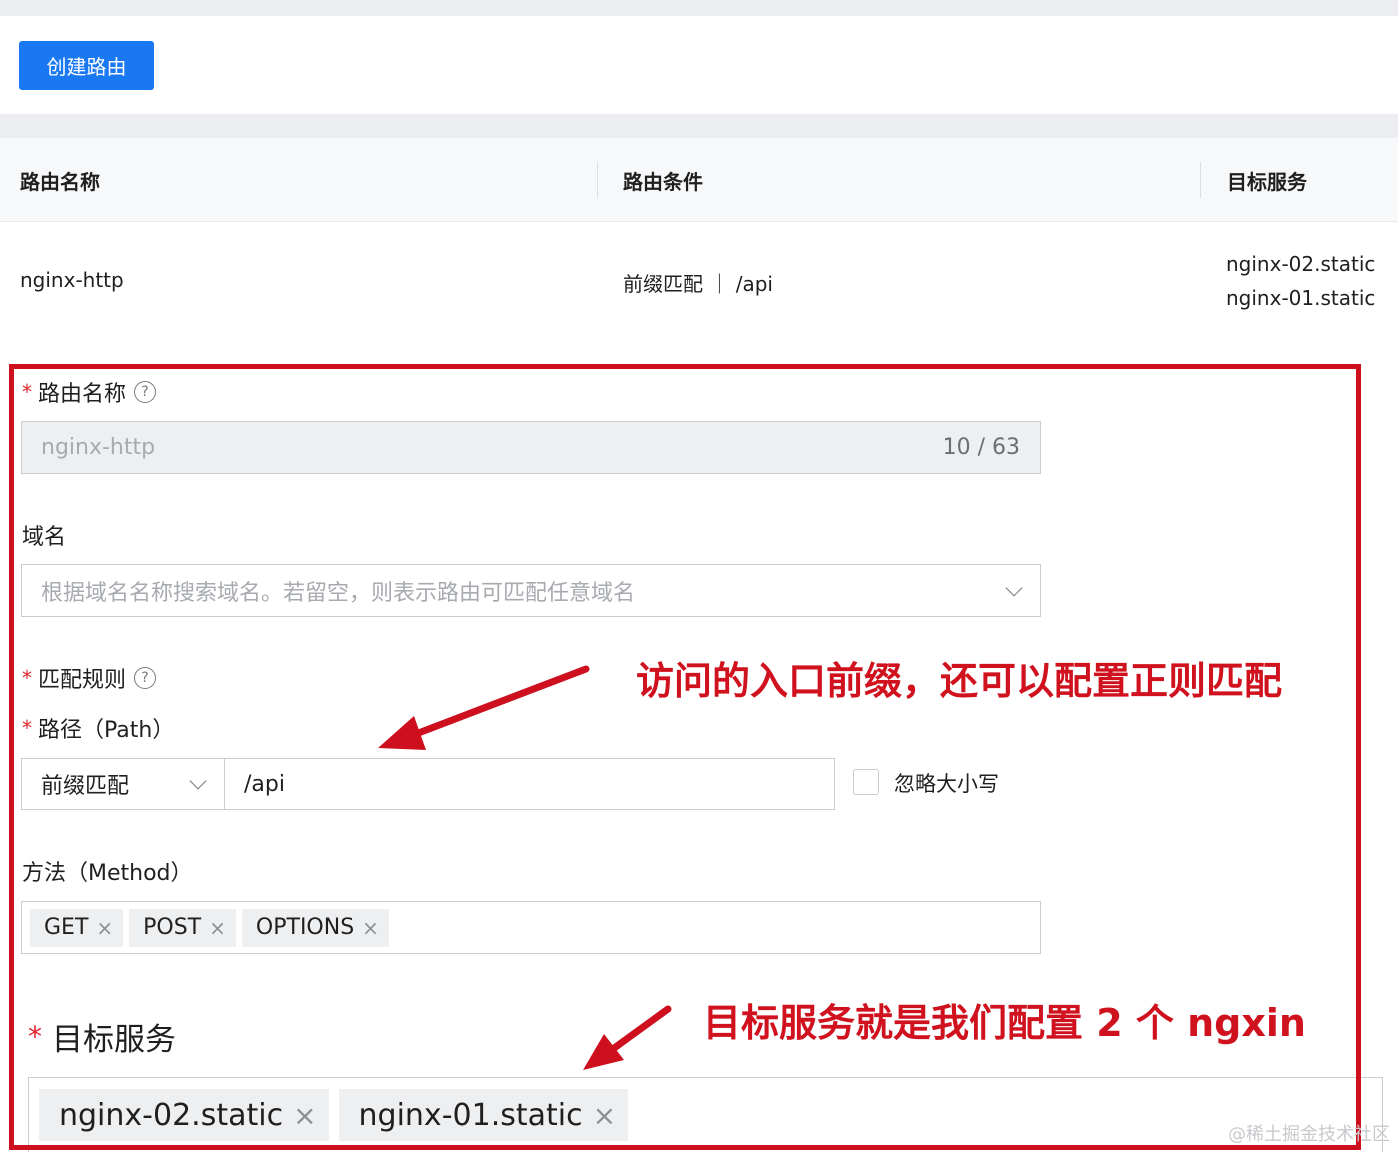 The height and width of the screenshot is (1152, 1398). What do you see at coordinates (1267, 181) in the screenshot?
I see `column-header-target-service: 目标服务` at bounding box center [1267, 181].